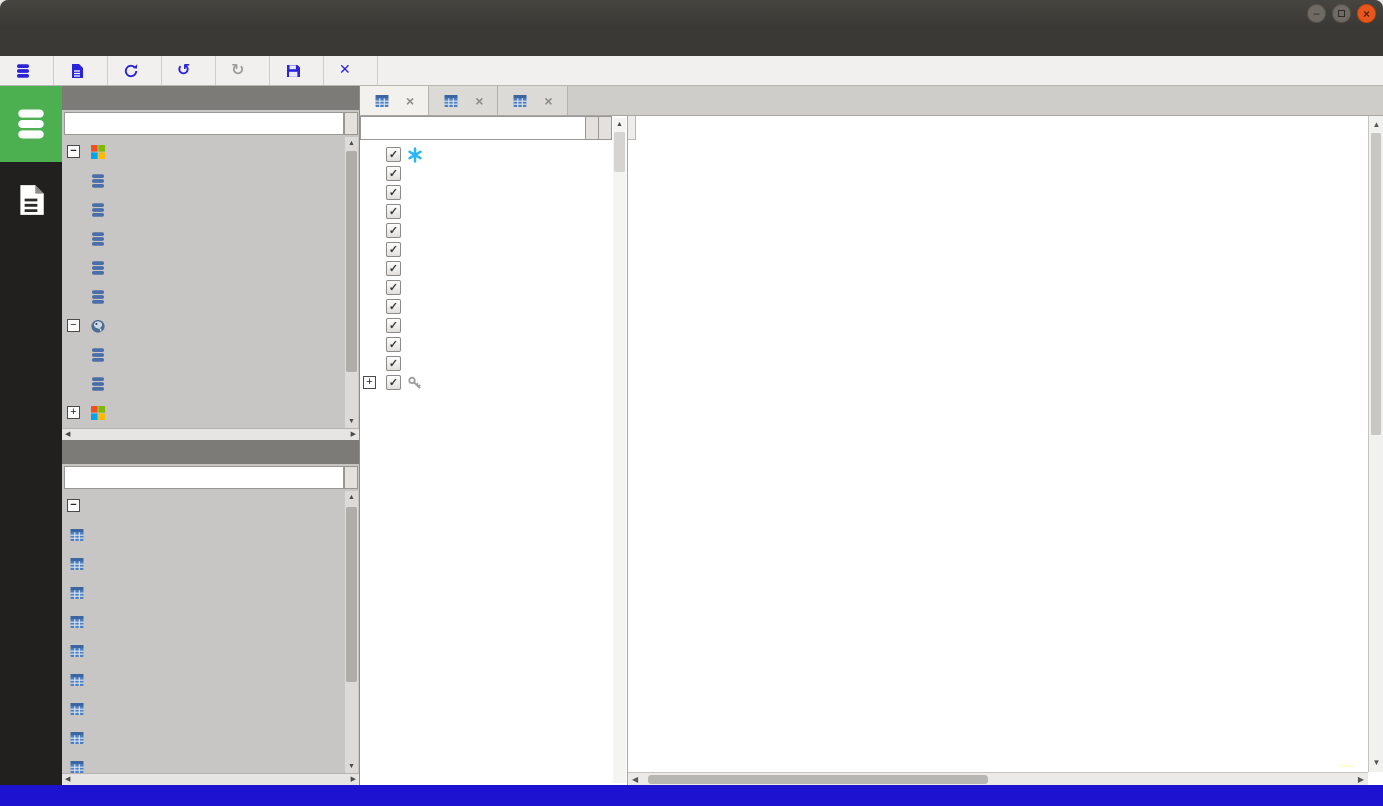 This screenshot has height=806, width=1383. I want to click on close-button: ×, so click(1366, 13).